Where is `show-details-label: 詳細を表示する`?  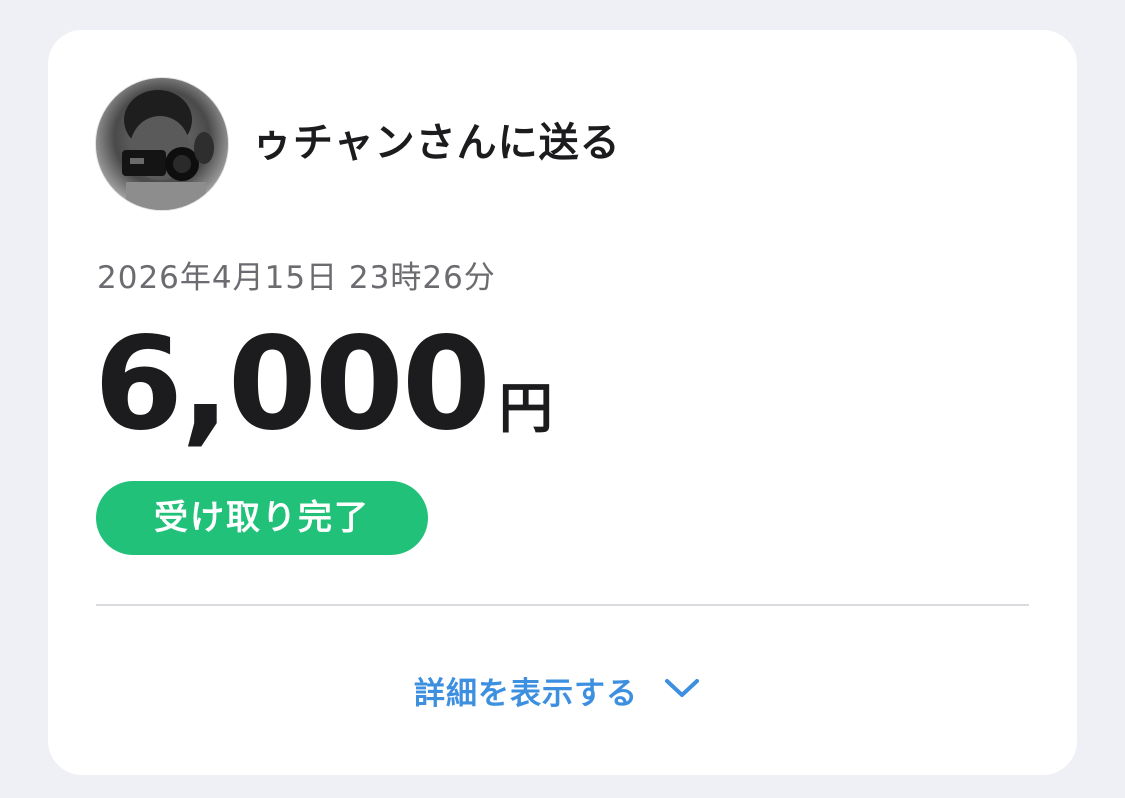
show-details-label: 詳細を表示する is located at coordinates (526, 693).